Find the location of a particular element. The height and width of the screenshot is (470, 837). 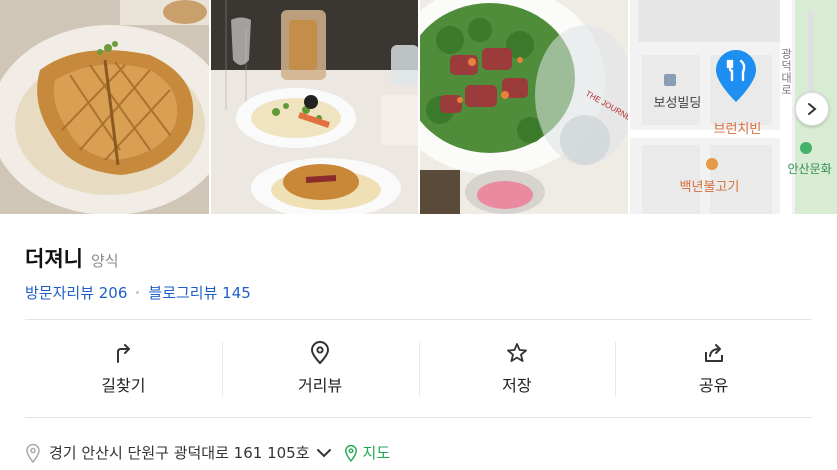

map-poi-ansan: 안산문화 is located at coordinates (810, 159).